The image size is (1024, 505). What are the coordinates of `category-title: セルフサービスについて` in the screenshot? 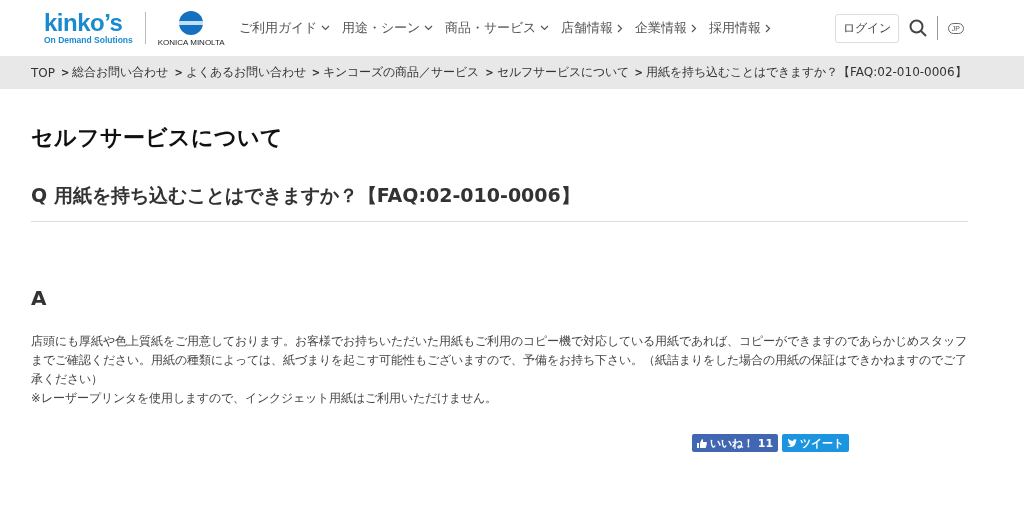 It's located at (157, 138).